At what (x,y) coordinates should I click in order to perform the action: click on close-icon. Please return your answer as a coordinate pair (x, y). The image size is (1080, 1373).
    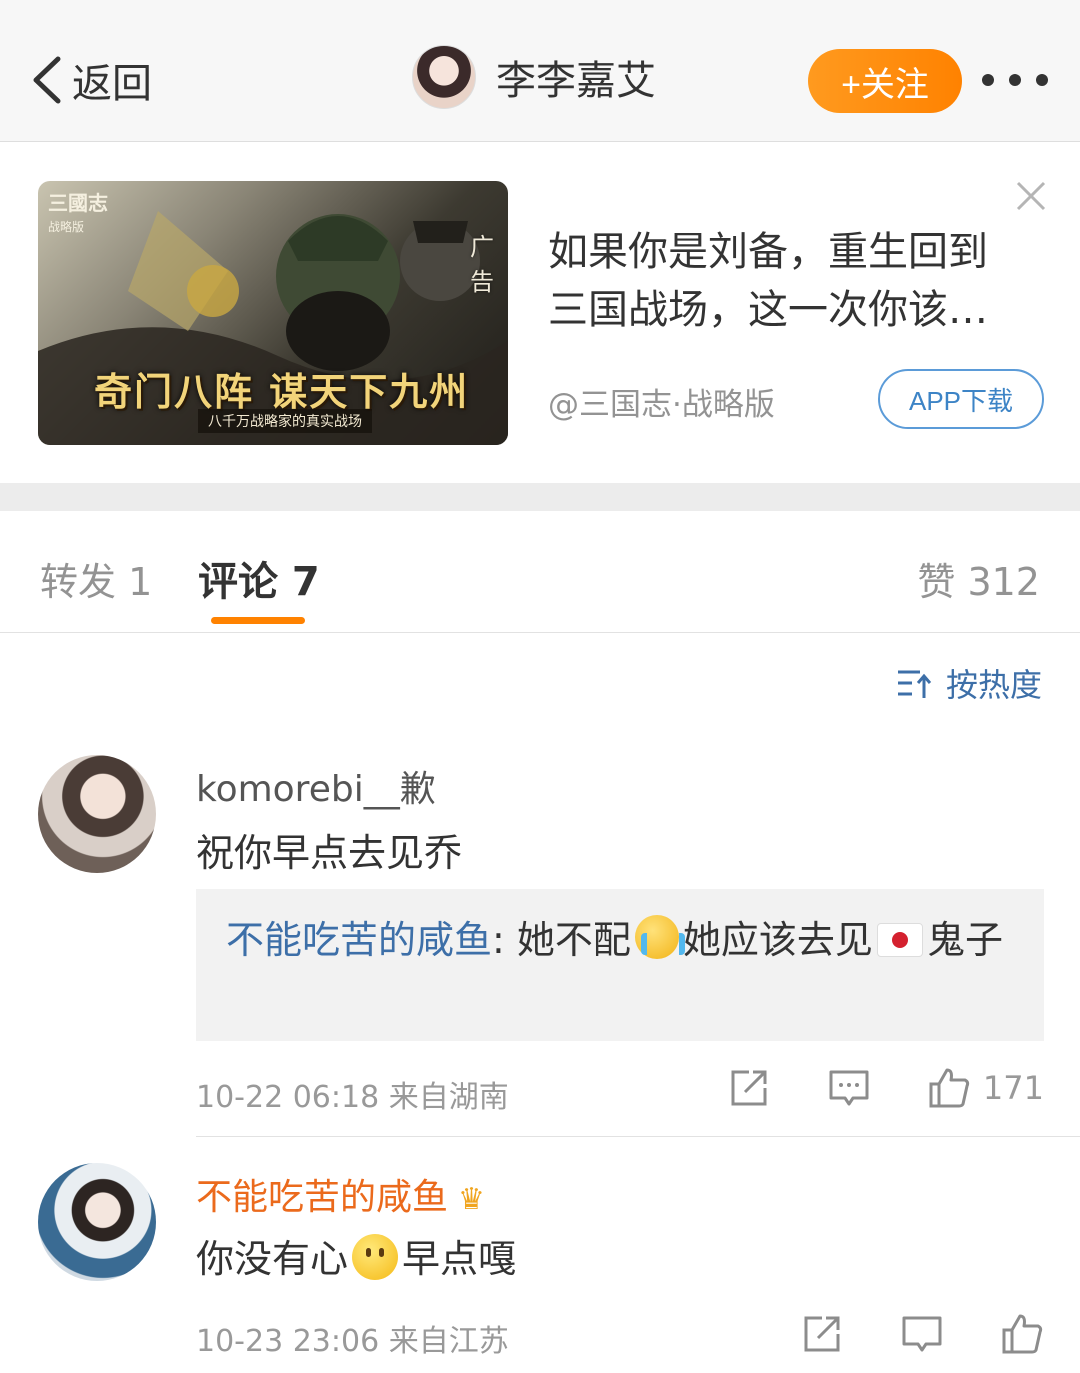
    Looking at the image, I should click on (1031, 196).